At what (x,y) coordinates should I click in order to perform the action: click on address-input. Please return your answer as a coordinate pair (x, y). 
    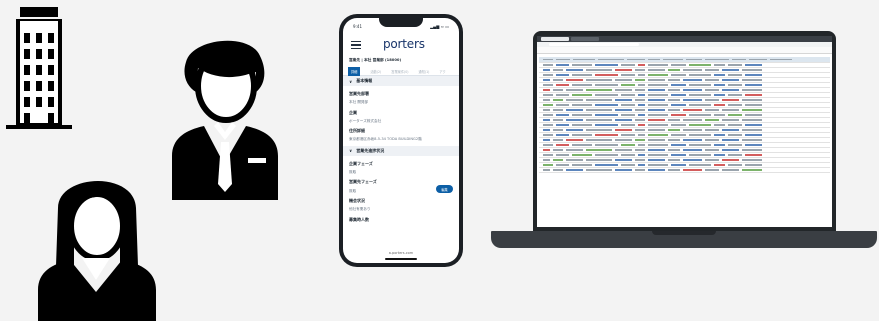
    Looking at the image, I should click on (594, 44).